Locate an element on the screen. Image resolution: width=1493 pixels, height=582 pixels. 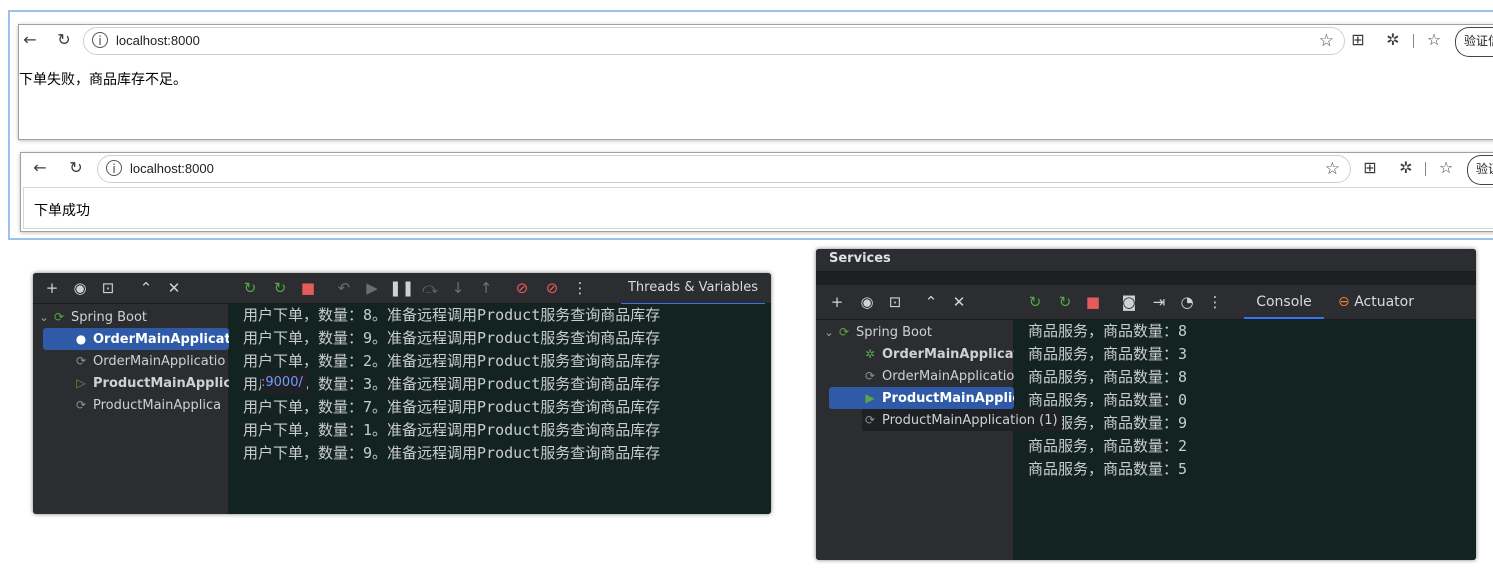
console-line: 用户下单，数量：9。准备远程调用Product服务查询商品库存 is located at coordinates (452, 338).